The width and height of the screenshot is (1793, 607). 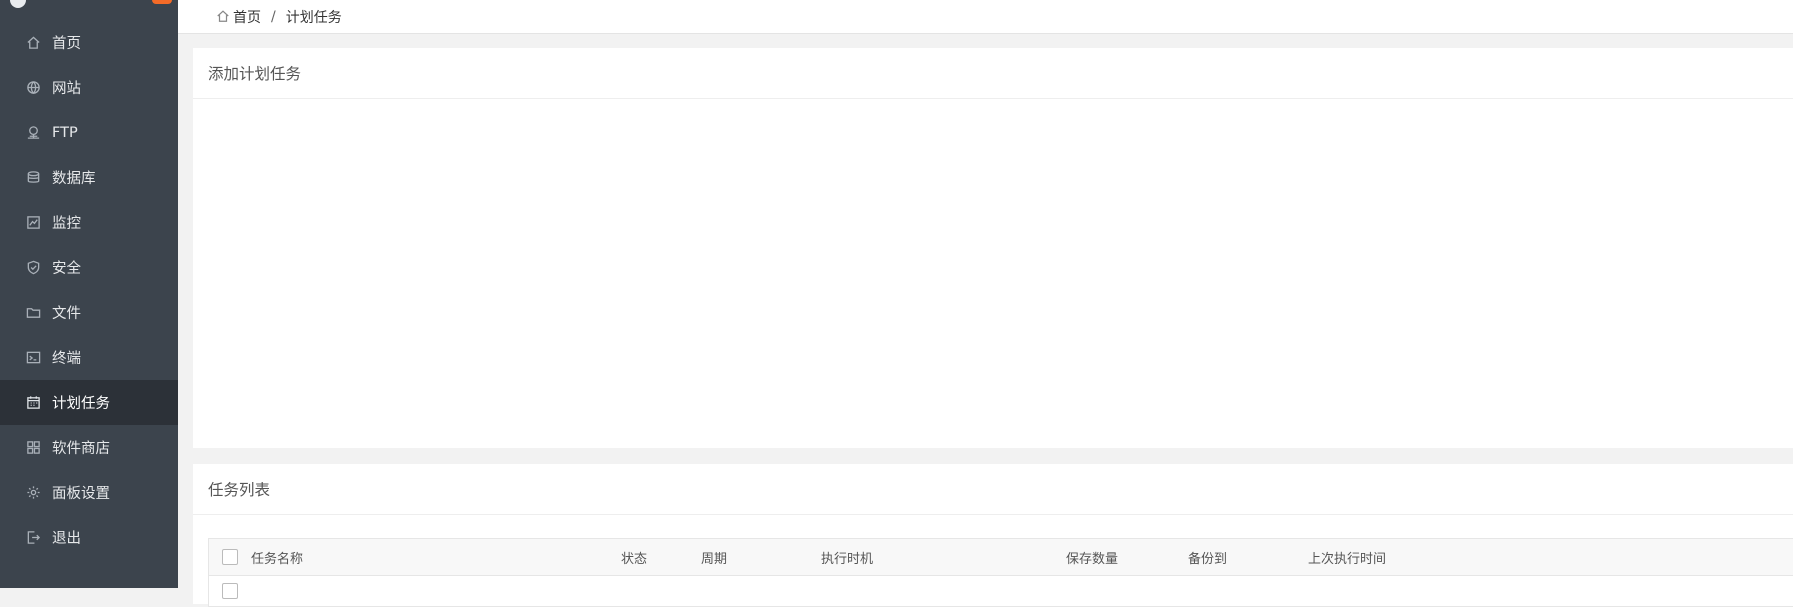 I want to click on sidebar-item-settings: 面板设置, so click(x=89, y=492).